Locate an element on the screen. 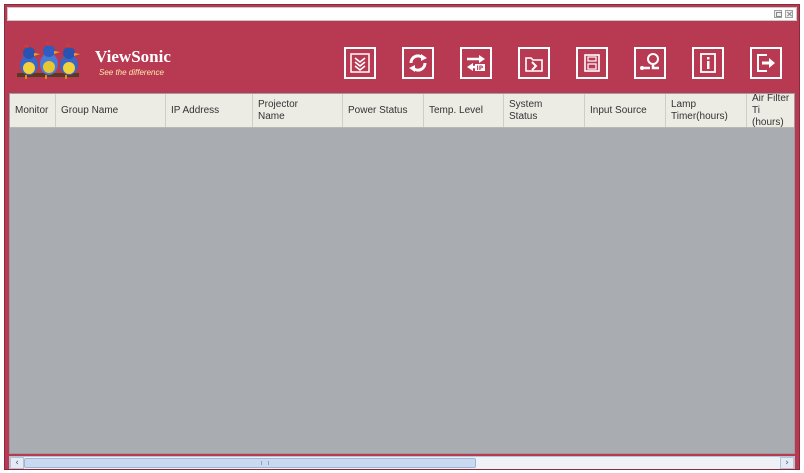 This screenshot has width=804, height=473. scan-icon is located at coordinates (360, 63).